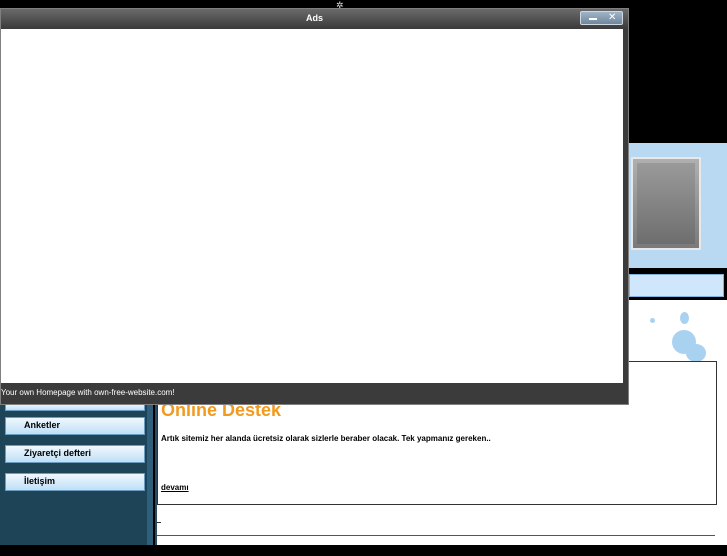  Describe the element at coordinates (612, 18) in the screenshot. I see `close-icon: ✕` at that location.